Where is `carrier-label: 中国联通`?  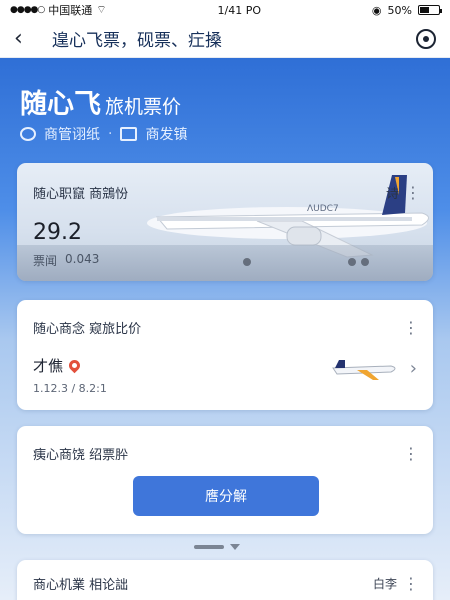
carrier-label: 中国联通 is located at coordinates (70, 10).